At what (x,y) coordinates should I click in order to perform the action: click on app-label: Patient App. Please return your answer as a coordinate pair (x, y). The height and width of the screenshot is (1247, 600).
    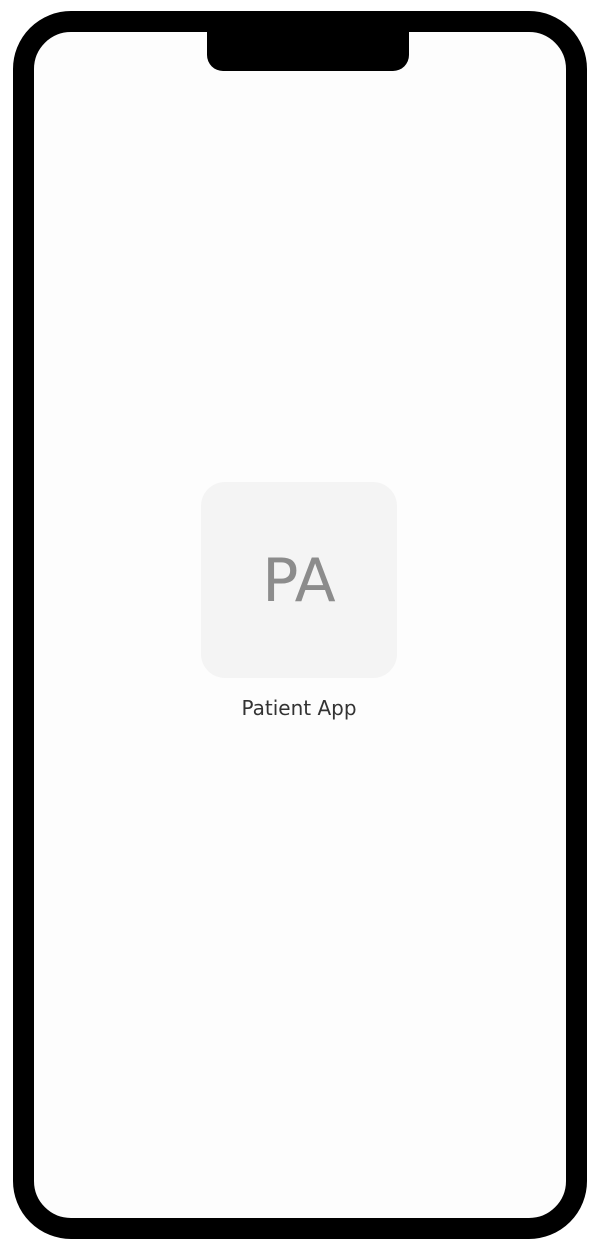
    Looking at the image, I should click on (299, 708).